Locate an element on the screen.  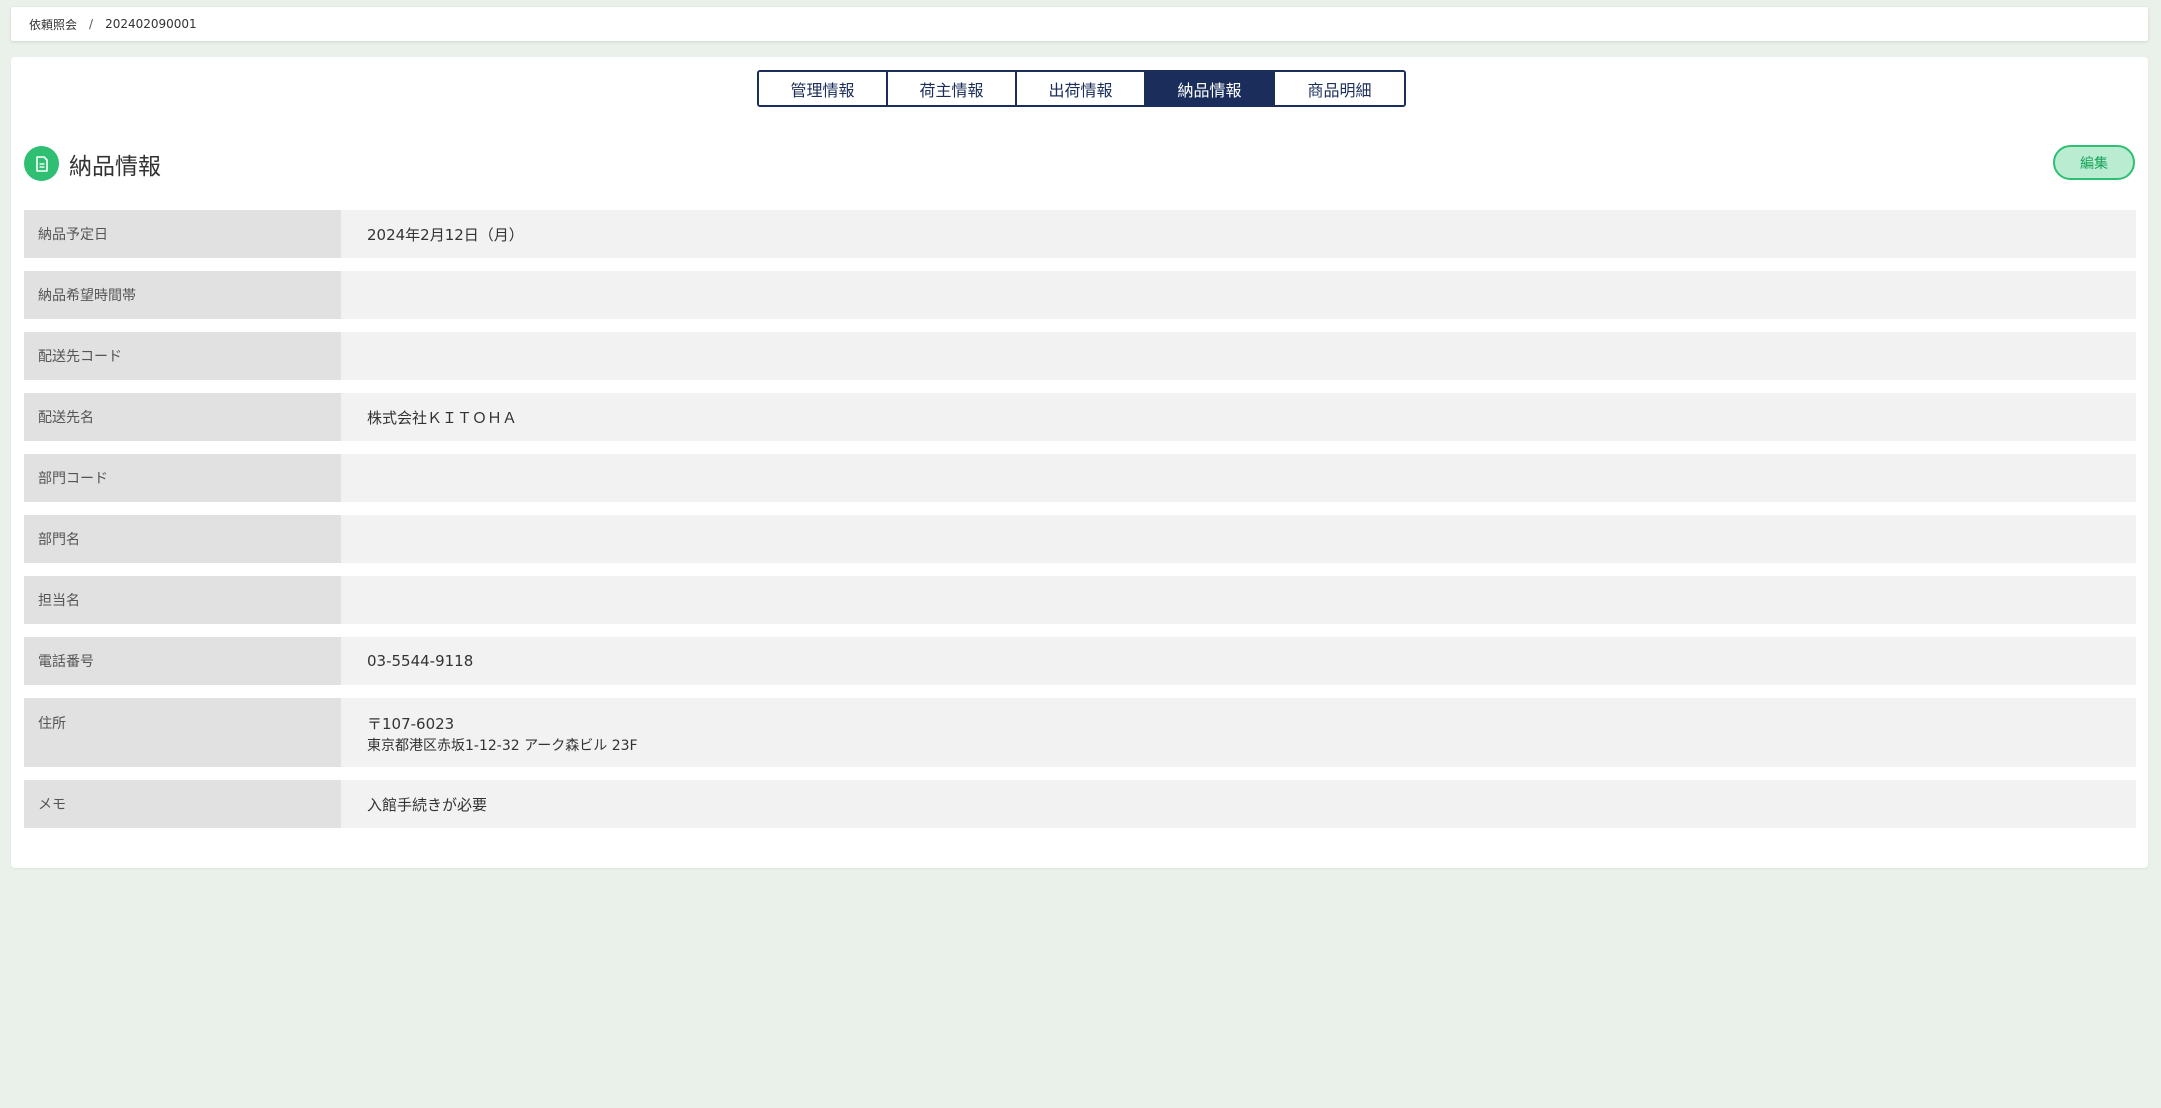
section-title: 納品情報 is located at coordinates (115, 166).